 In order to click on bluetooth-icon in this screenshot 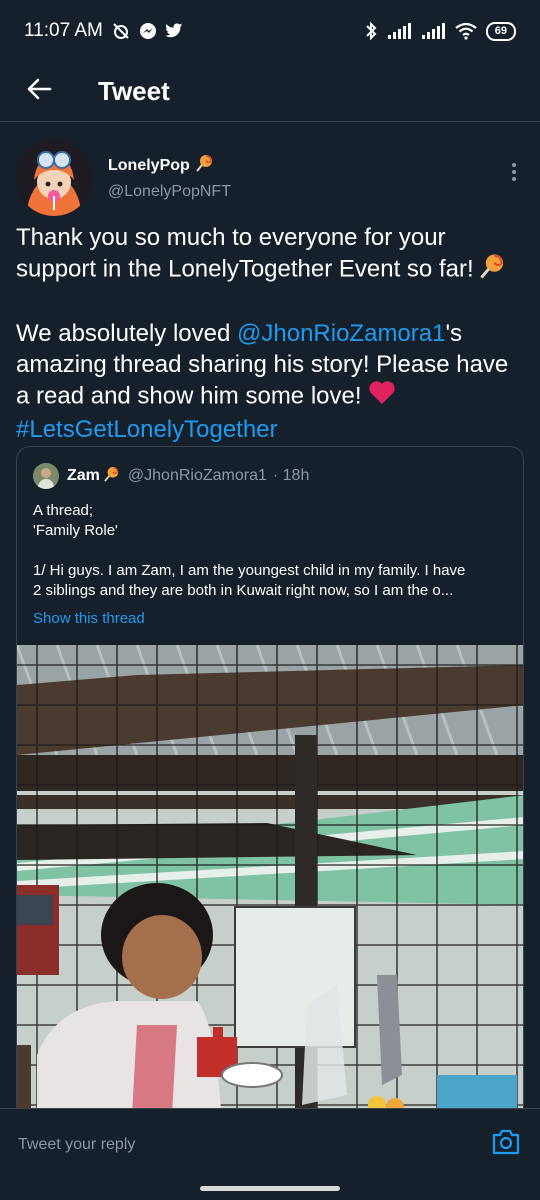, I will do `click(371, 31)`.